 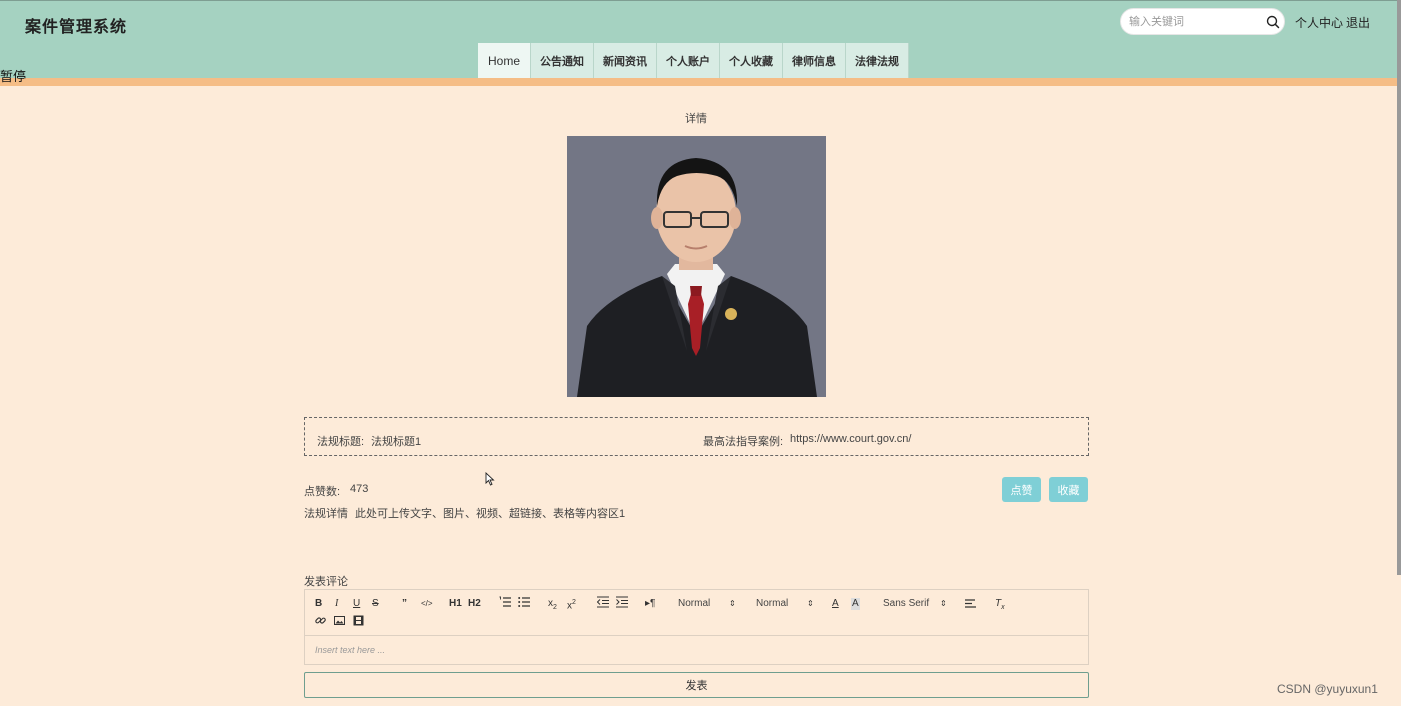 What do you see at coordinates (322, 492) in the screenshot?
I see `likes-label: 点赞数:` at bounding box center [322, 492].